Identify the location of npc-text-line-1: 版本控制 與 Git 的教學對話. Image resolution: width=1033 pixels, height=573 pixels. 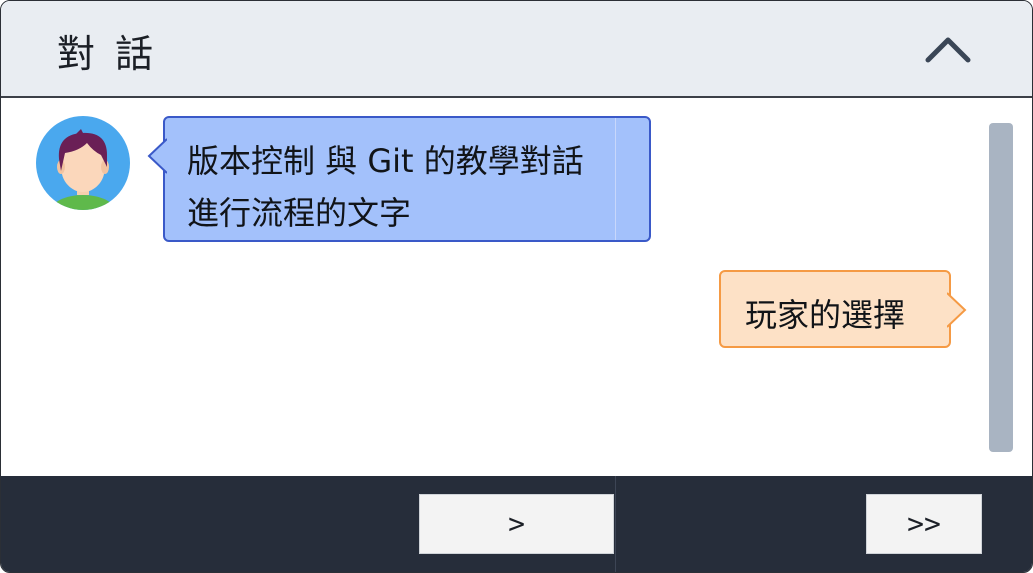
(385, 161).